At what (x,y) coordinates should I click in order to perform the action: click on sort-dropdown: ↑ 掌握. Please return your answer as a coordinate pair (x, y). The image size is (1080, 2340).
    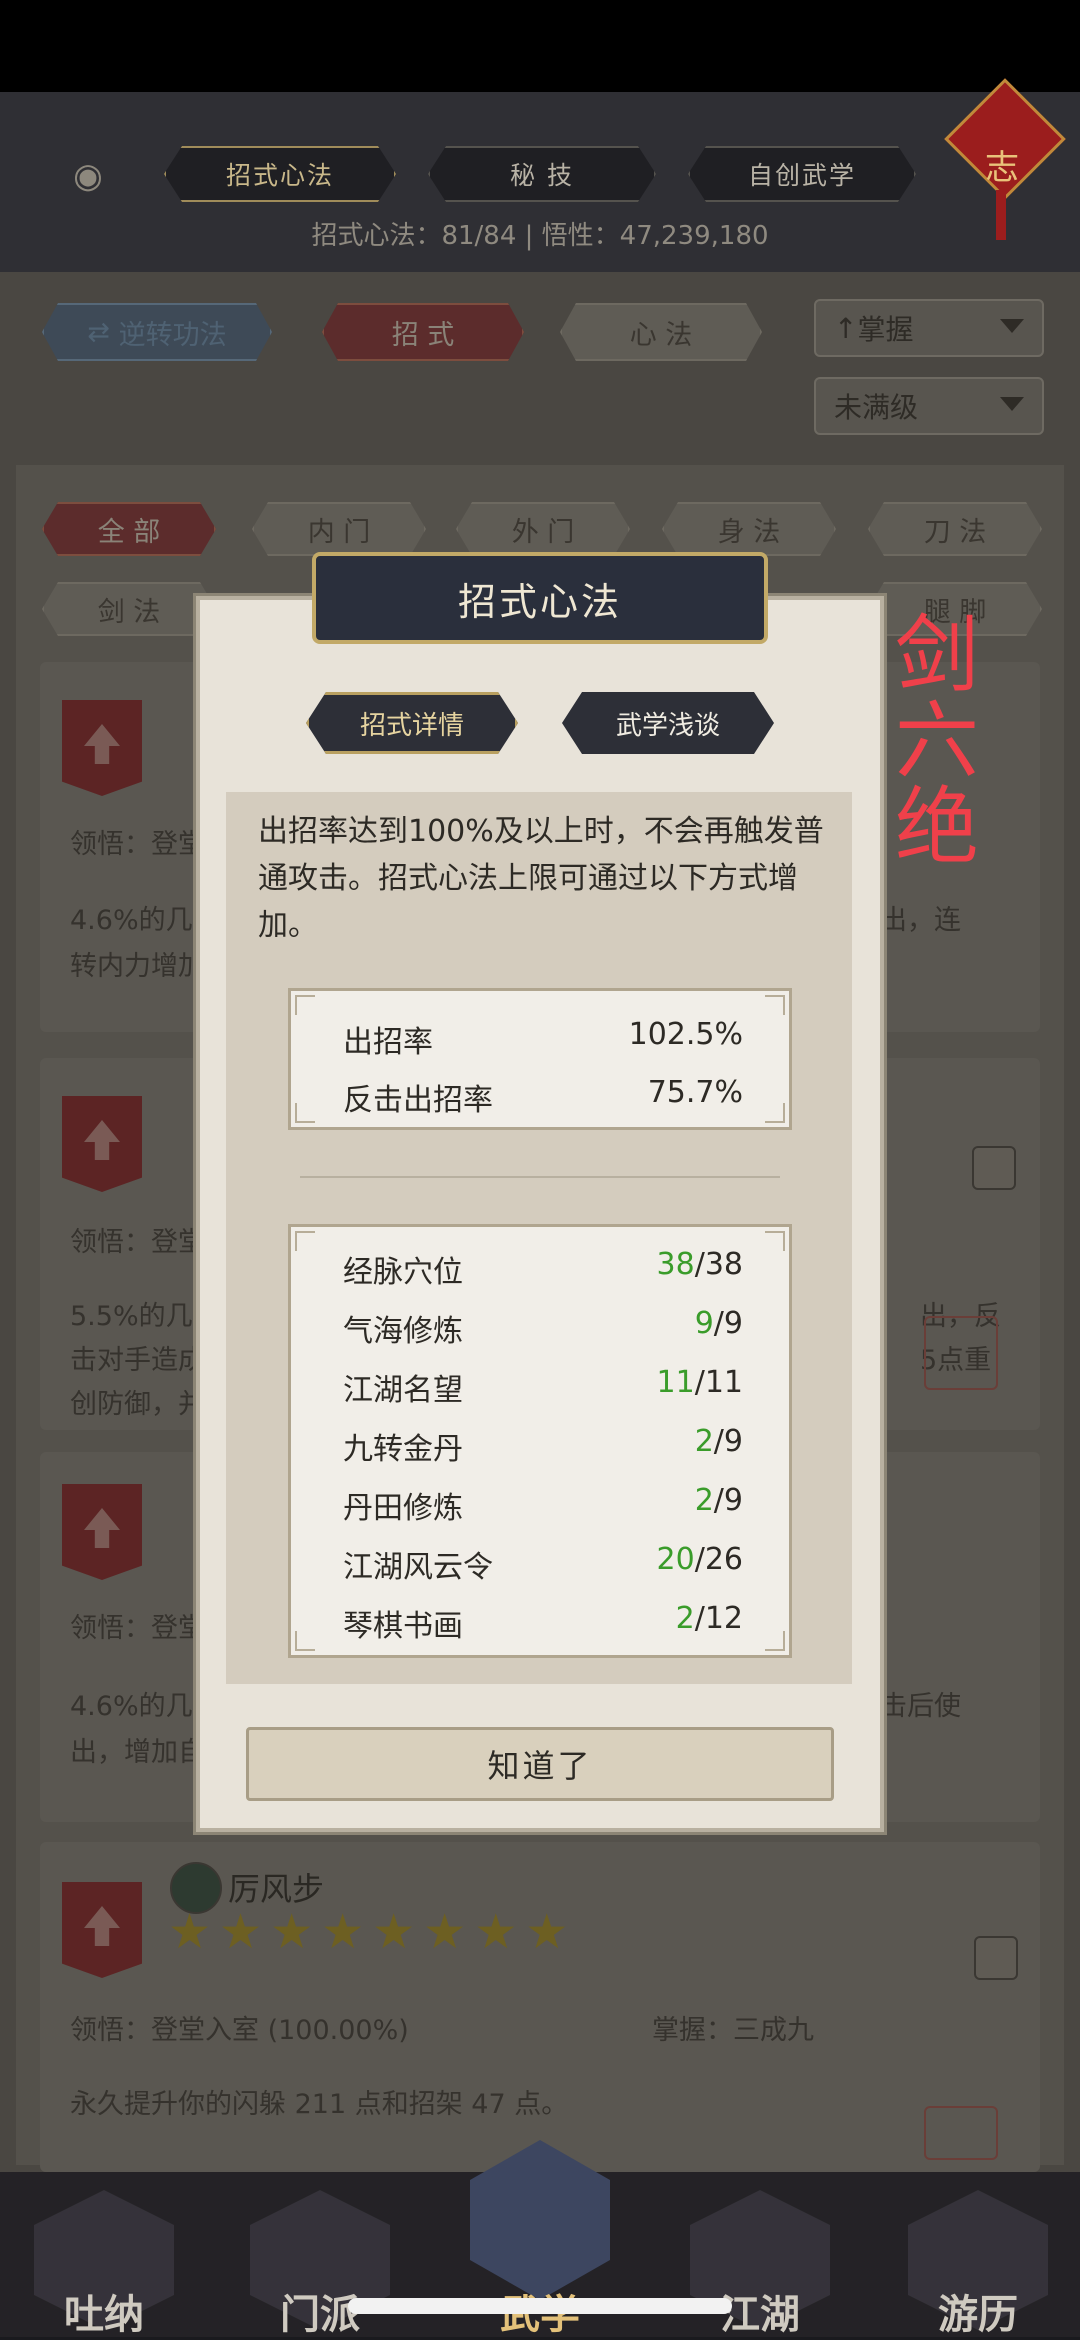
    Looking at the image, I should click on (929, 328).